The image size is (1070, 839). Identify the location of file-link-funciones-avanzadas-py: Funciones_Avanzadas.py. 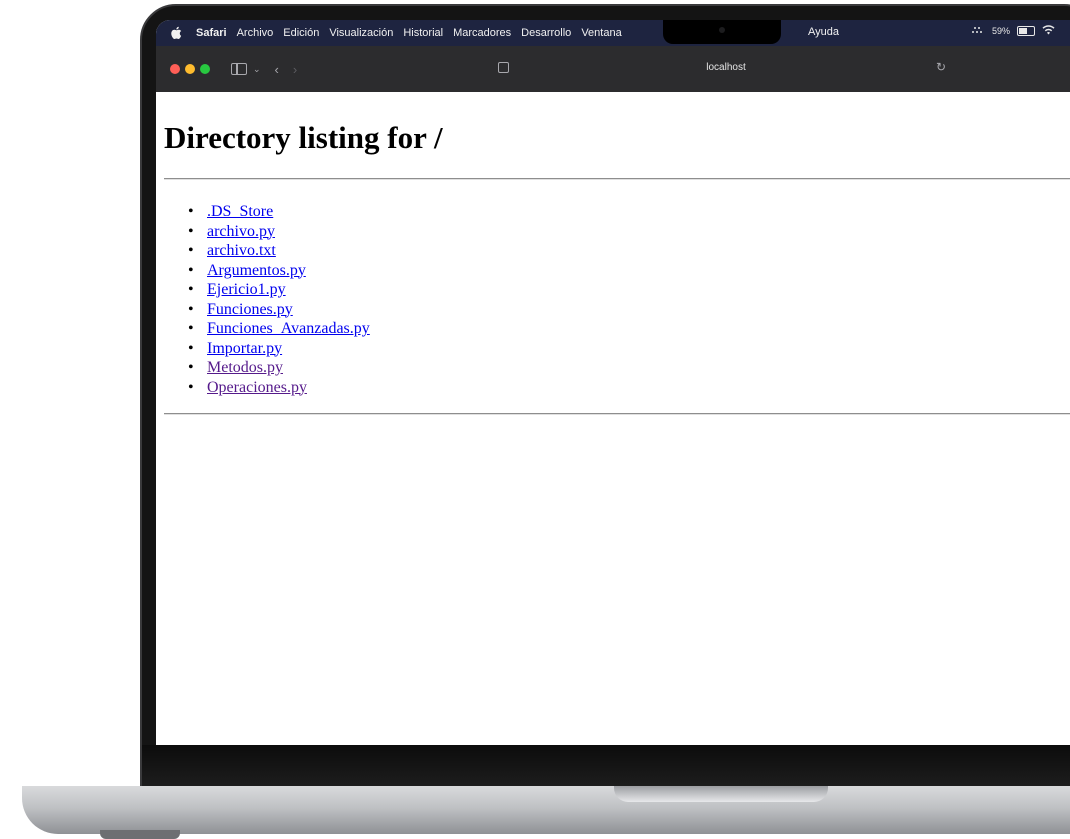
(288, 328).